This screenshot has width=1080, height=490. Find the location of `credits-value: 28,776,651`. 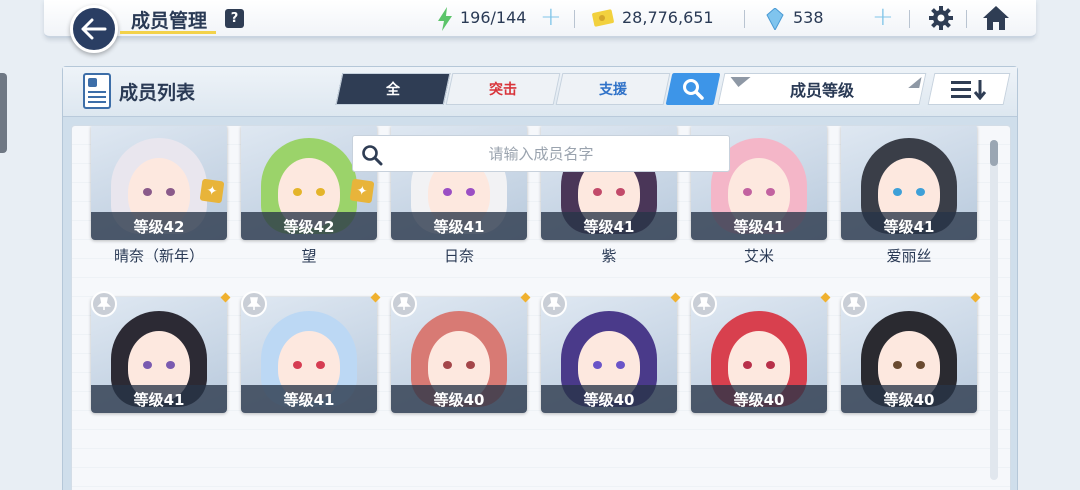

credits-value: 28,776,651 is located at coordinates (668, 17).